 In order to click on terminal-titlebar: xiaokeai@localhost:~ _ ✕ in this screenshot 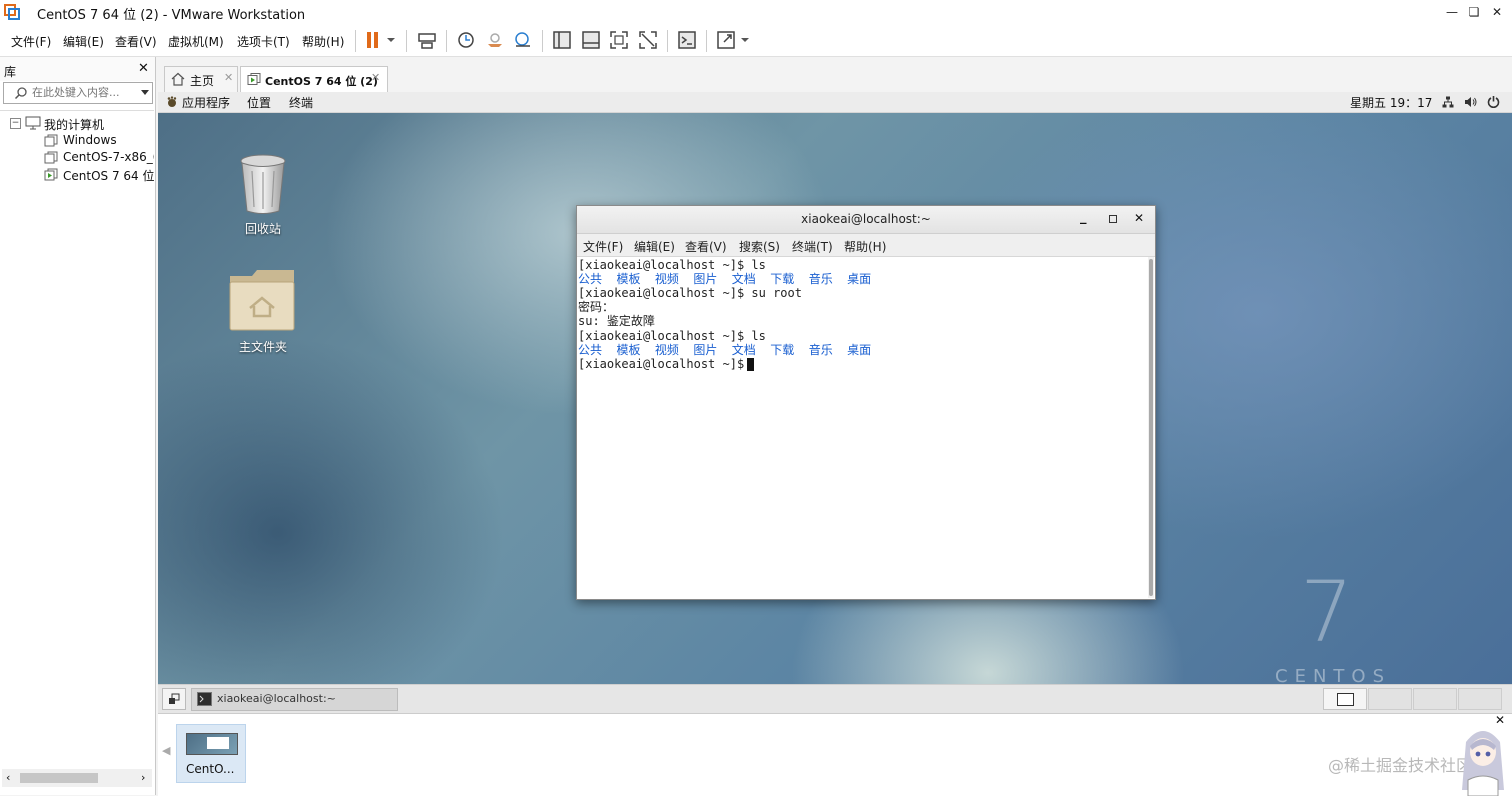, I will do `click(866, 220)`.